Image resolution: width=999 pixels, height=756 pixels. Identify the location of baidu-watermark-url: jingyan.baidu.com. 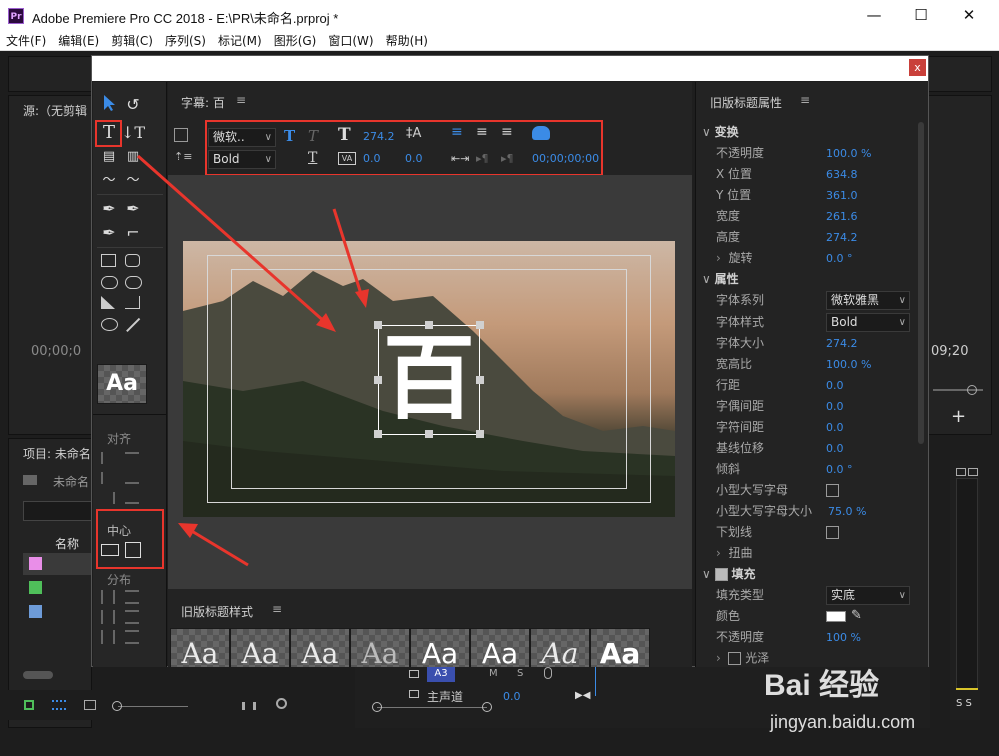
(843, 722).